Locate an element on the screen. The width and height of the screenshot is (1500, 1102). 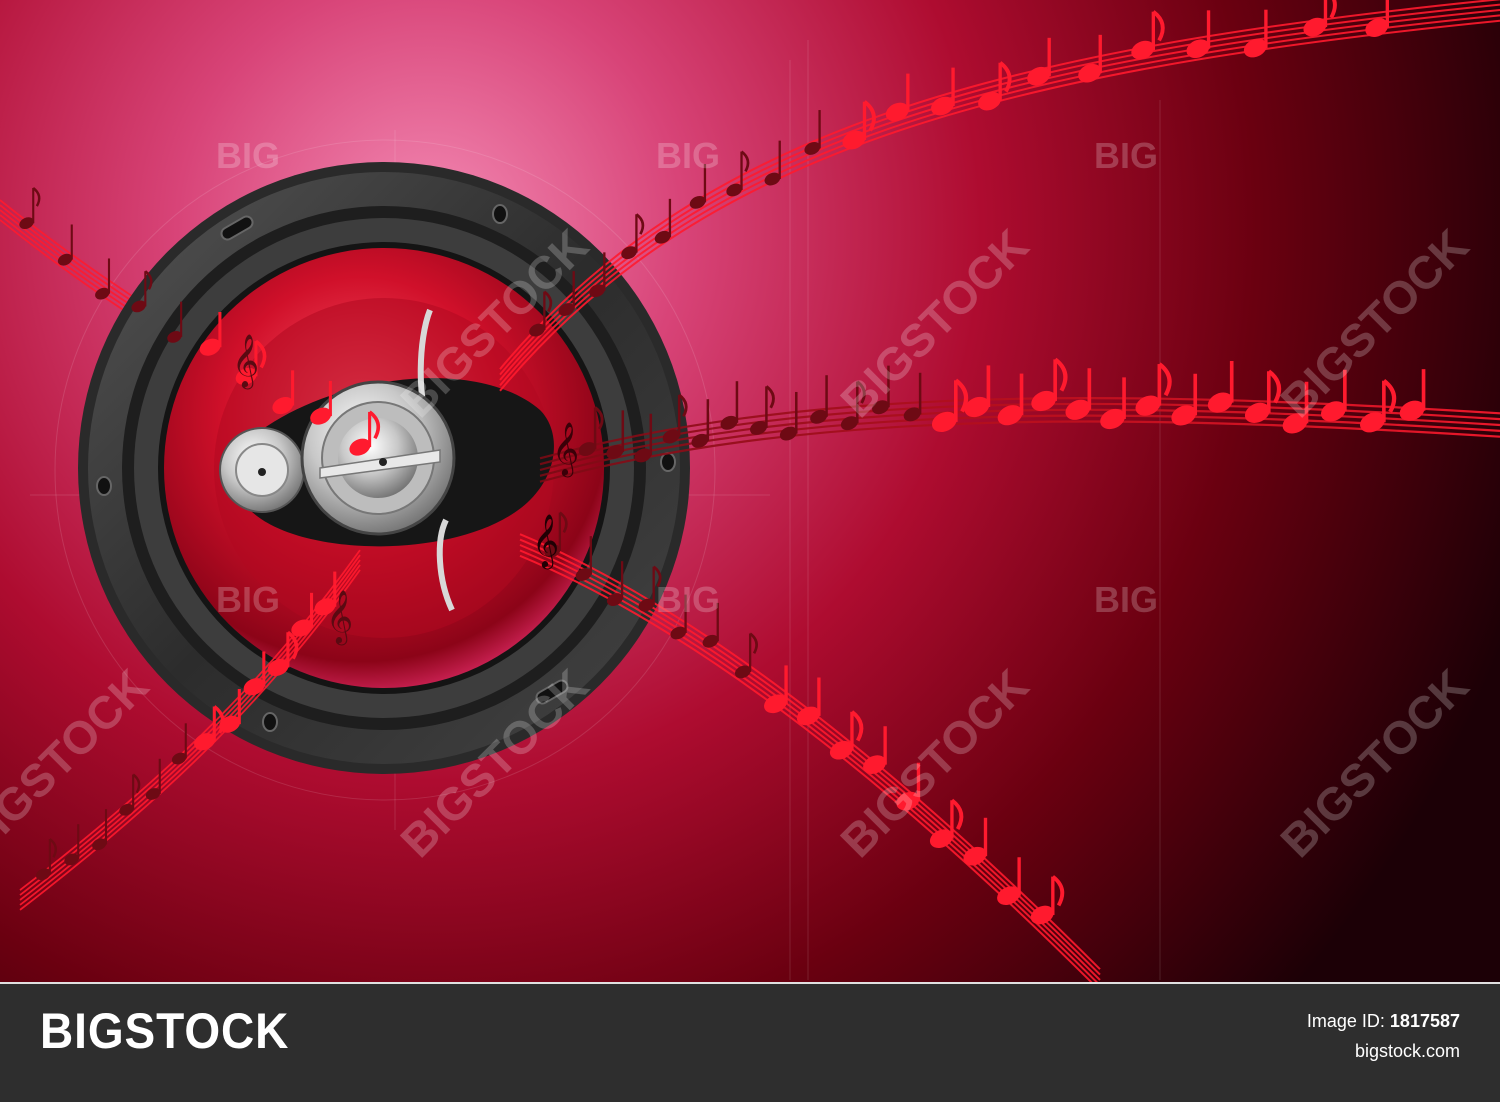
site-link: bigstock.com is located at coordinates (1383, 1051).